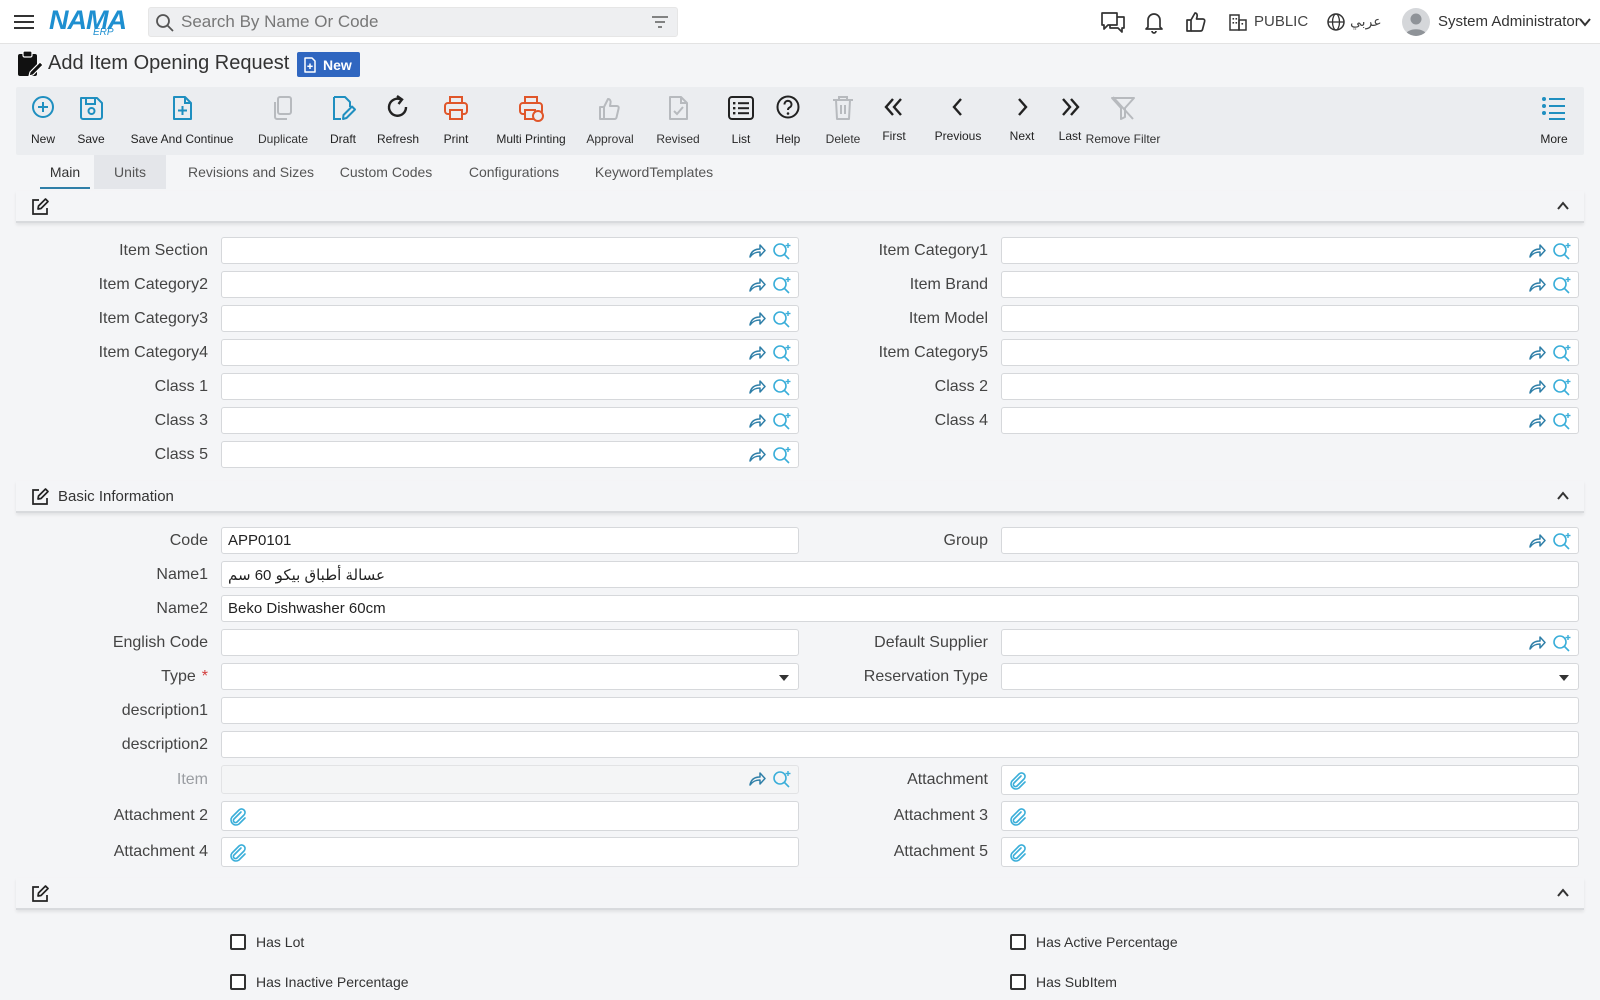  What do you see at coordinates (1290, 352) in the screenshot?
I see `item-category5-field` at bounding box center [1290, 352].